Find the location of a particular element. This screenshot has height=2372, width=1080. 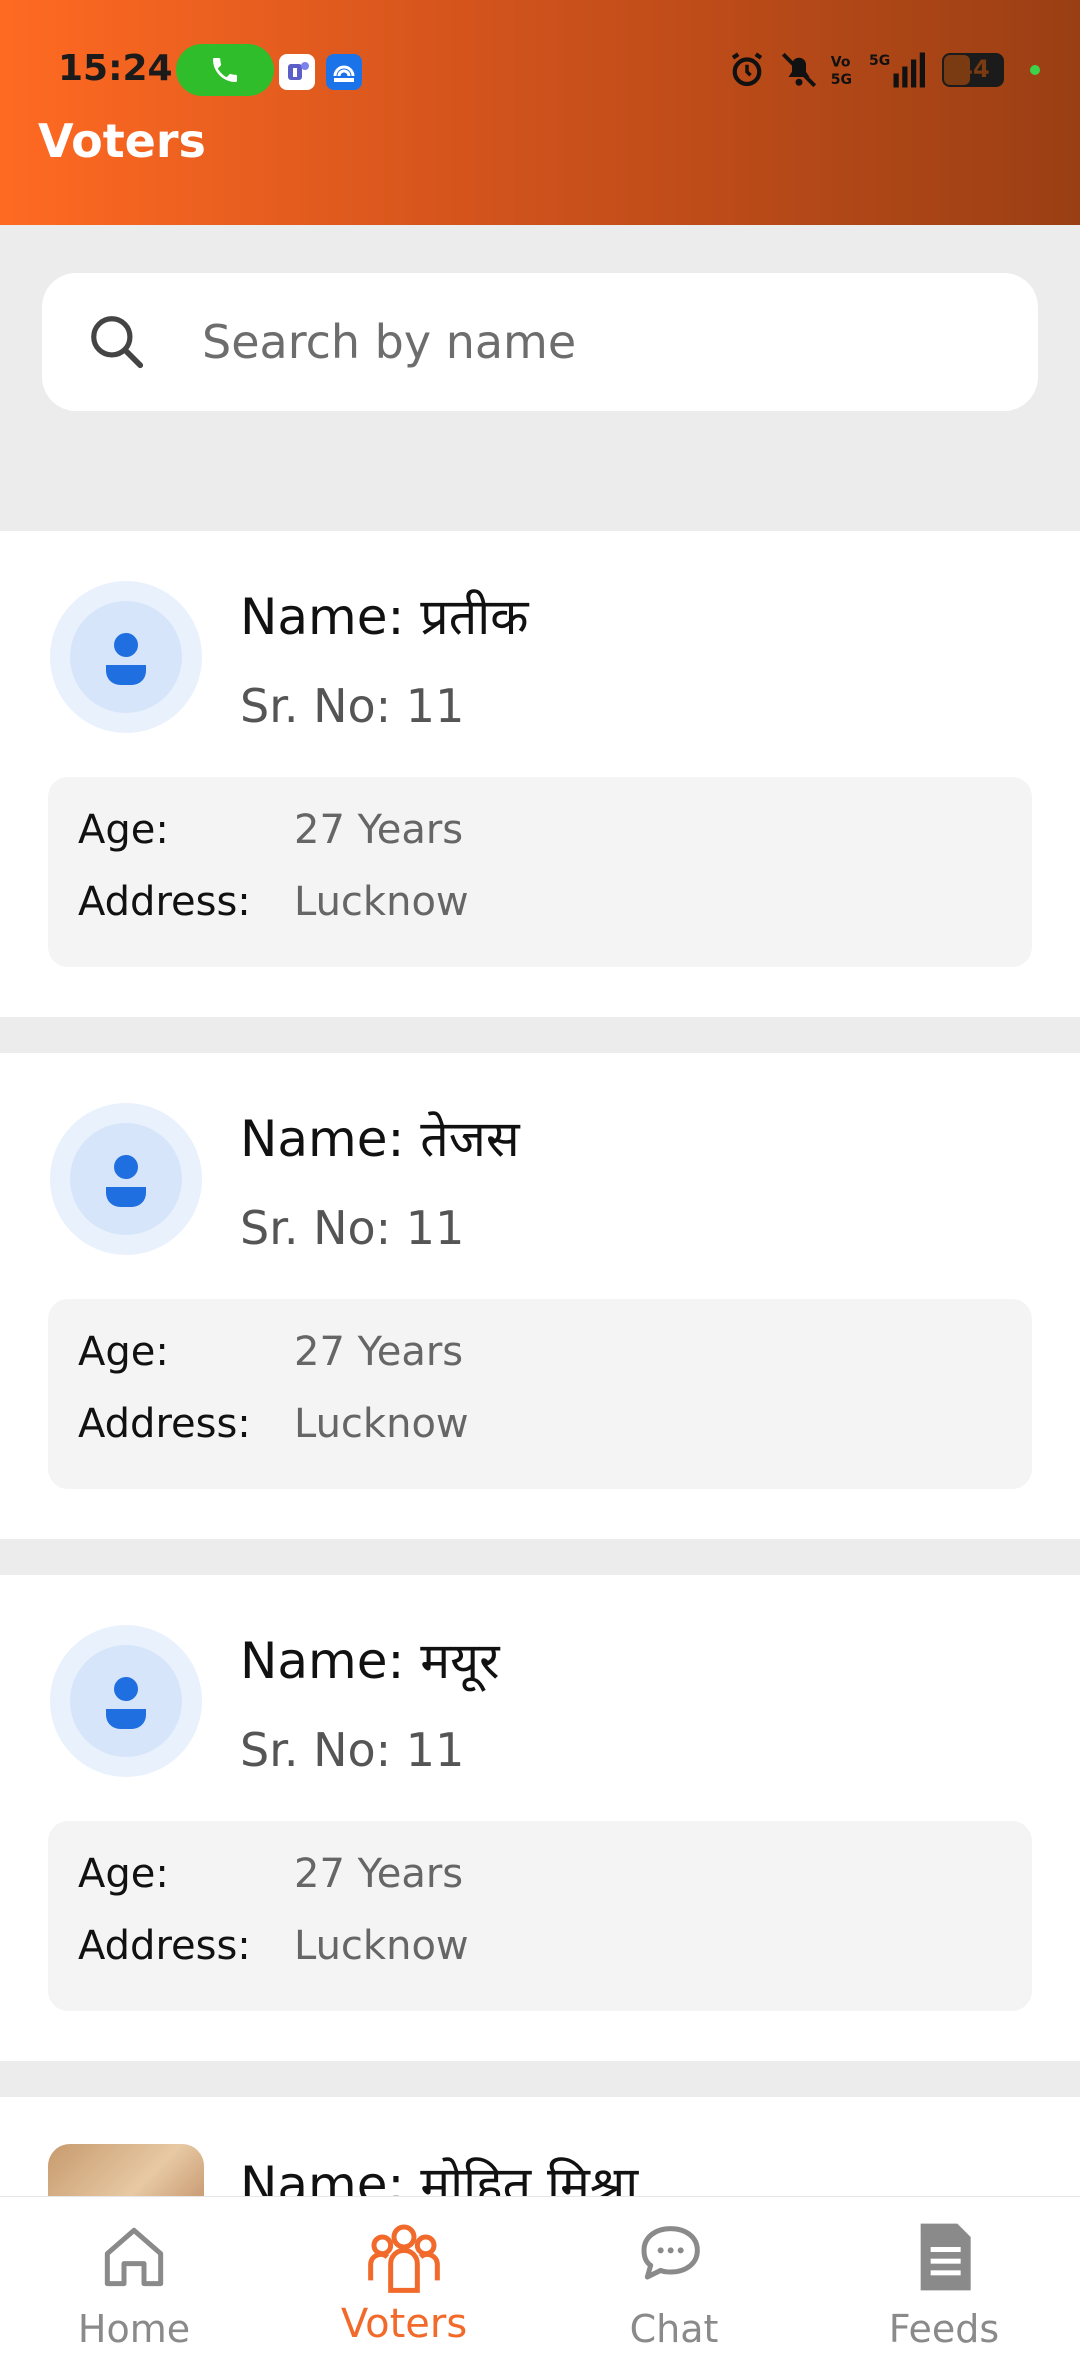

nav-home: Home is located at coordinates (134, 2284).